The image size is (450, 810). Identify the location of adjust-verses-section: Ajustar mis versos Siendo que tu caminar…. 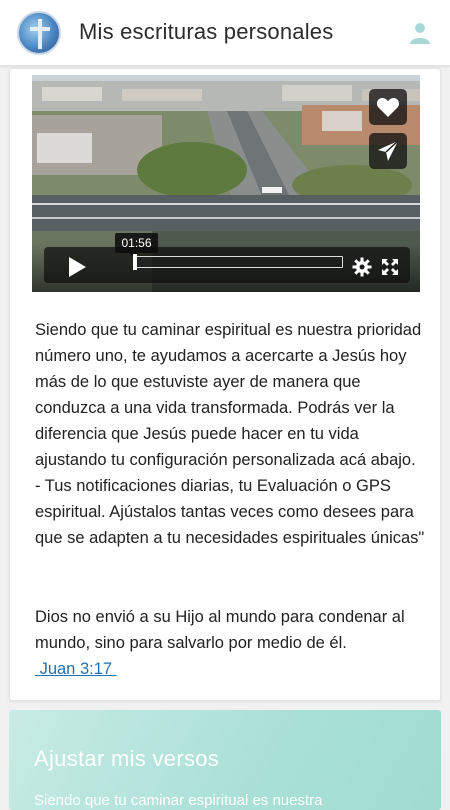
(225, 760).